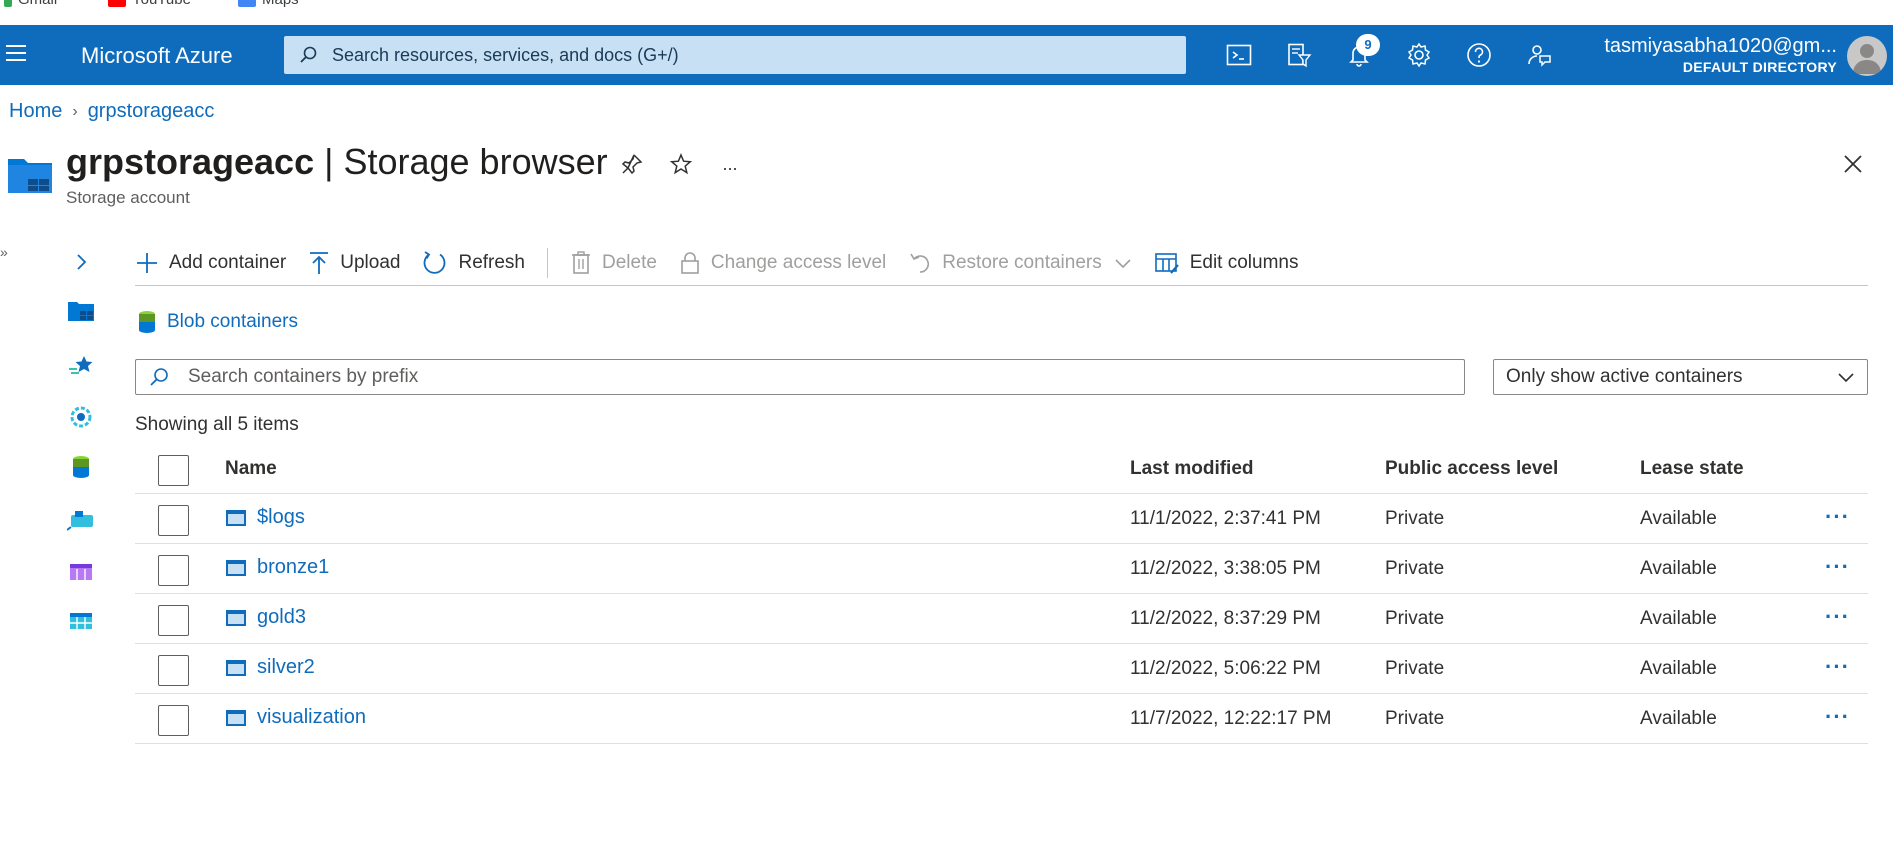 The height and width of the screenshot is (856, 1893). Describe the element at coordinates (782, 263) in the screenshot. I see `change-access-level-button: Change access level` at that location.